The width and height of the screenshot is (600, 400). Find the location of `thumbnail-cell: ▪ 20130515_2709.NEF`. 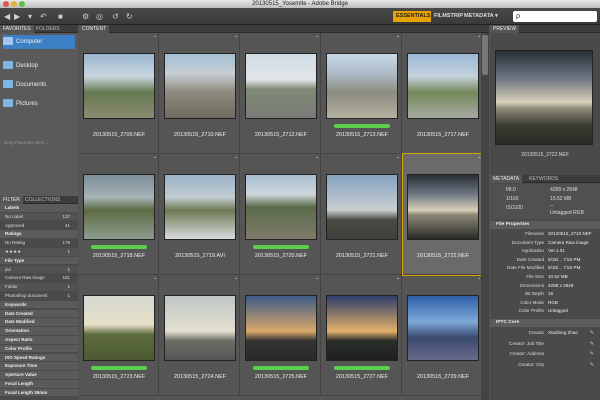

thumbnail-cell: ▪ 20130515_2709.NEF is located at coordinates (119, 93).